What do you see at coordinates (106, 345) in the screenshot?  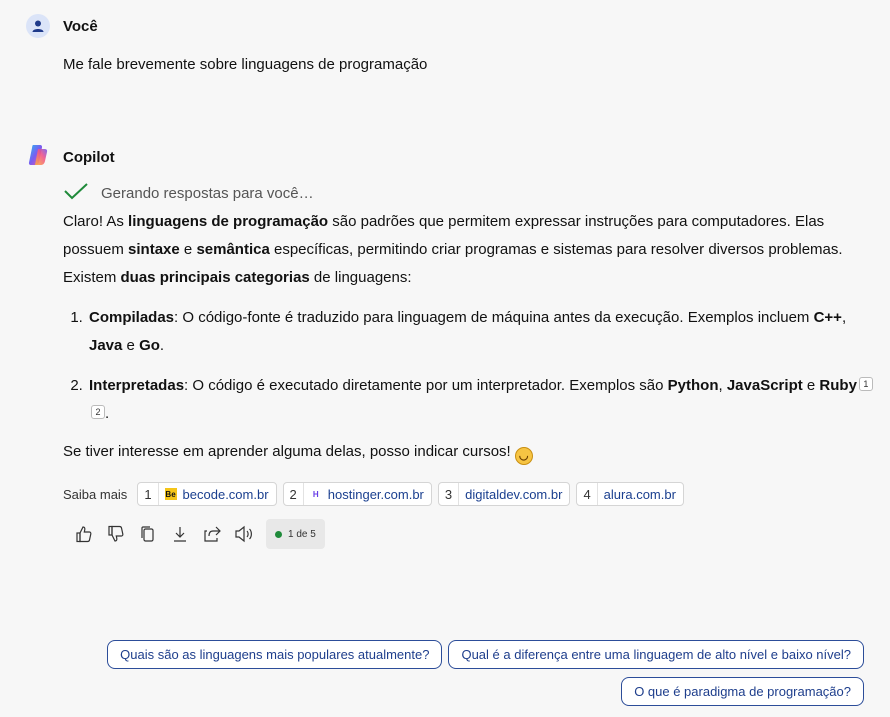 I see `example-bold: Java` at bounding box center [106, 345].